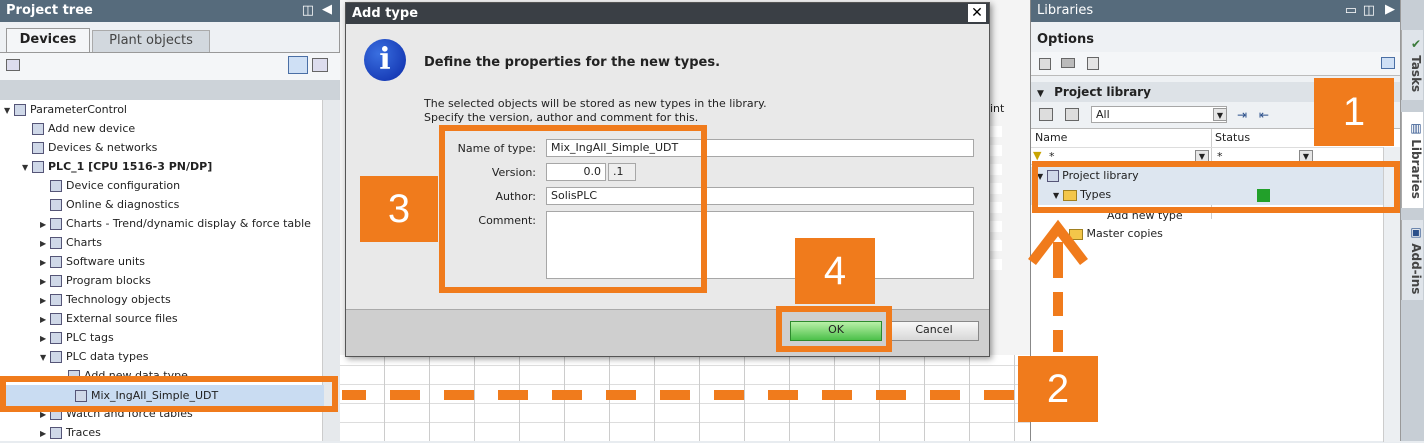 Image resolution: width=1424 pixels, height=443 pixels. What do you see at coordinates (385, 60) in the screenshot?
I see `info-icon: i` at bounding box center [385, 60].